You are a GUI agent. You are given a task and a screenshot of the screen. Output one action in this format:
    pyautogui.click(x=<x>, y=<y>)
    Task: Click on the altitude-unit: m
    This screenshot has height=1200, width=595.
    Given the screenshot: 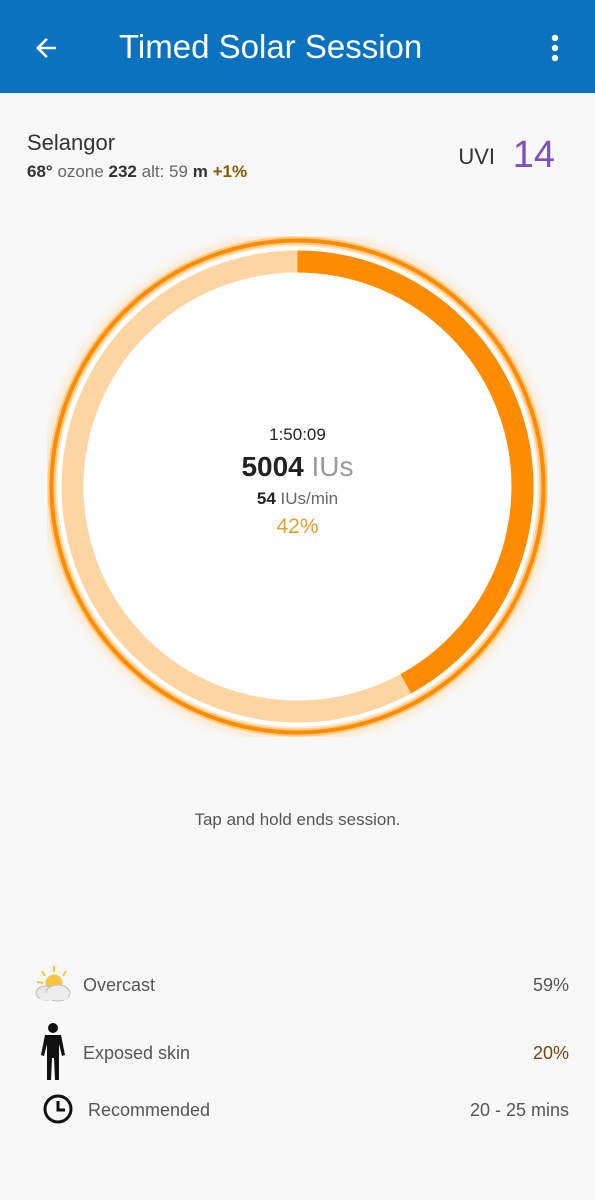 What is the action you would take?
    pyautogui.click(x=200, y=171)
    